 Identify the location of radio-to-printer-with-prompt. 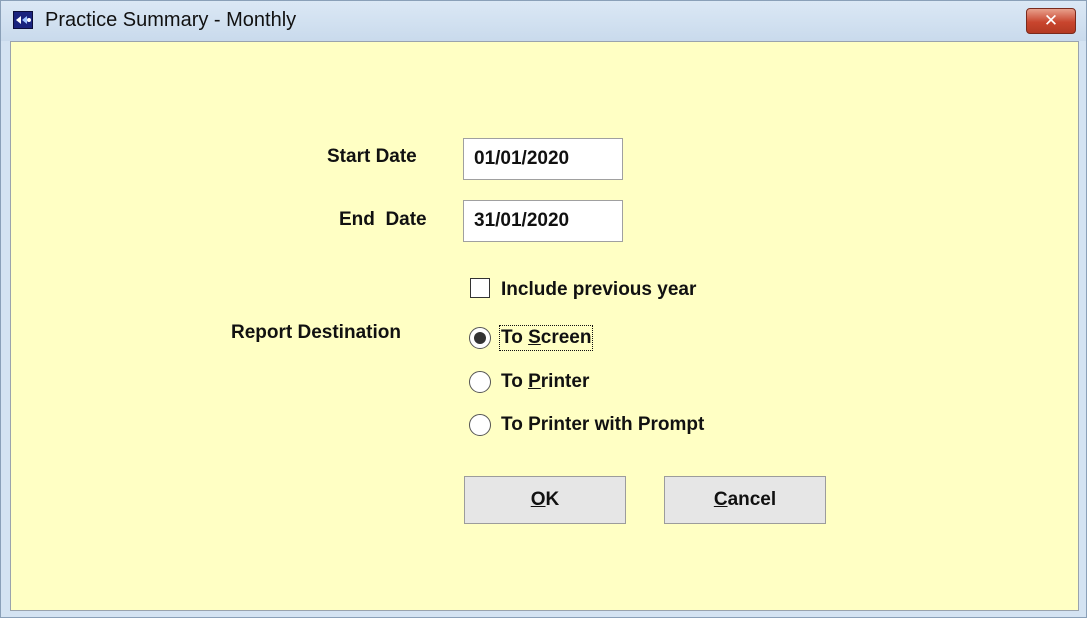
(480, 425).